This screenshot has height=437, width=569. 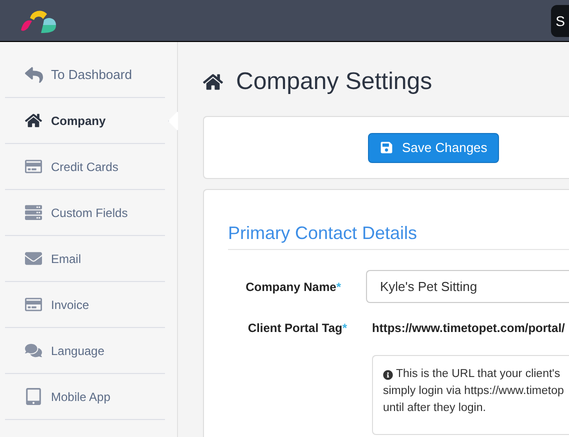 I want to click on sidebar-item: Credit Cards, so click(x=85, y=167).